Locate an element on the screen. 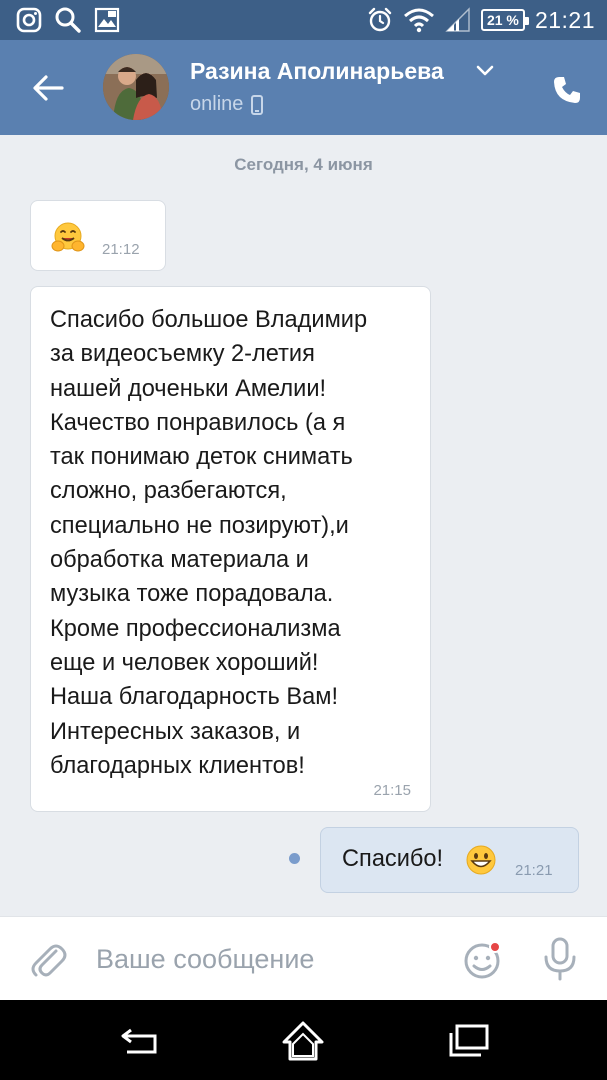 The height and width of the screenshot is (1080, 607). alarm-icon is located at coordinates (380, 19).